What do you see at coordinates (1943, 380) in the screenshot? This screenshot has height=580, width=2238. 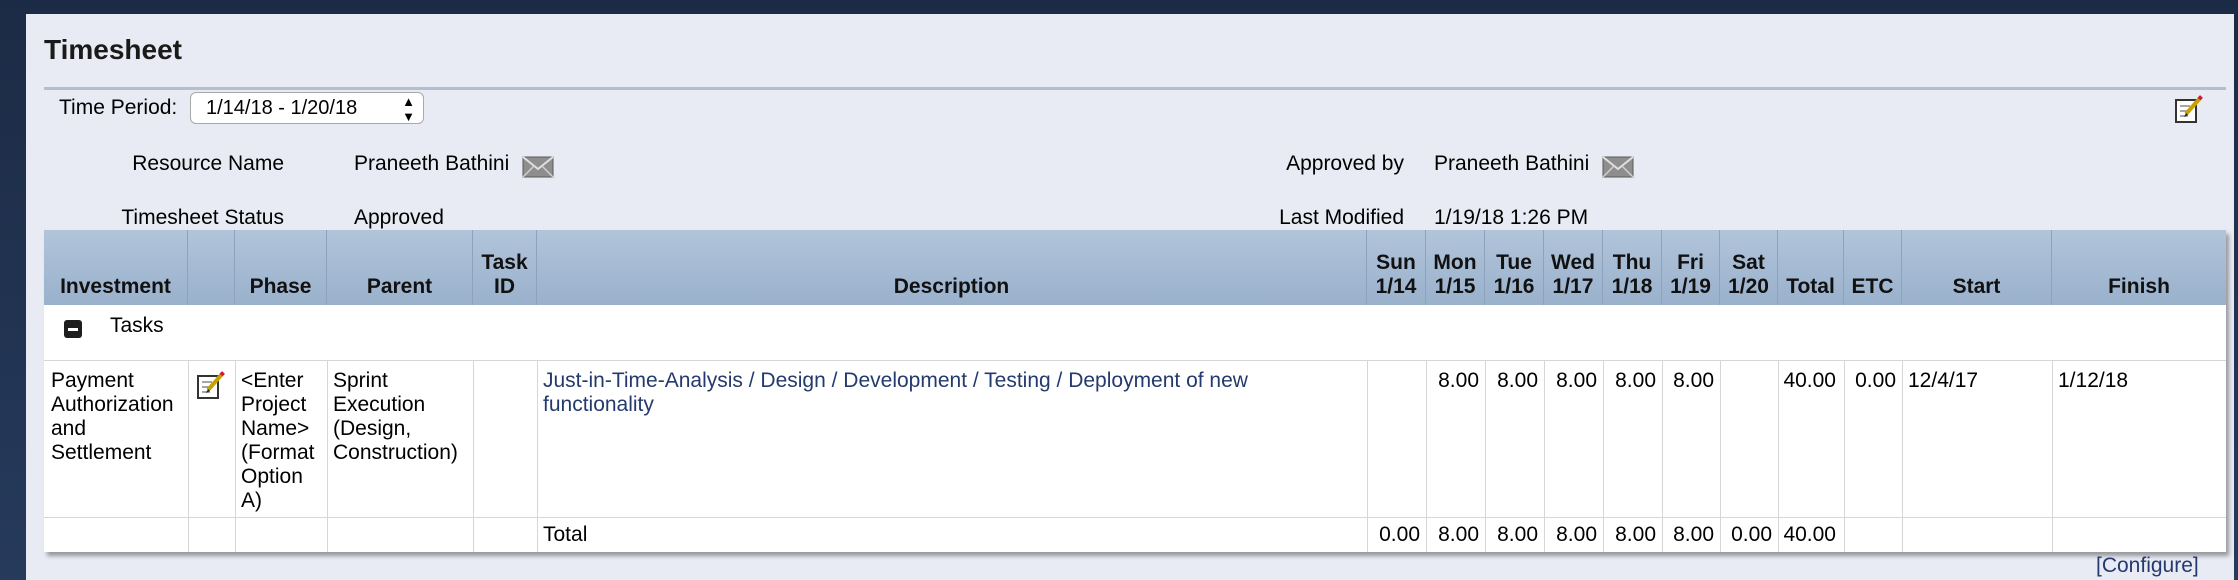 I see `cell-start: 12/4/17` at bounding box center [1943, 380].